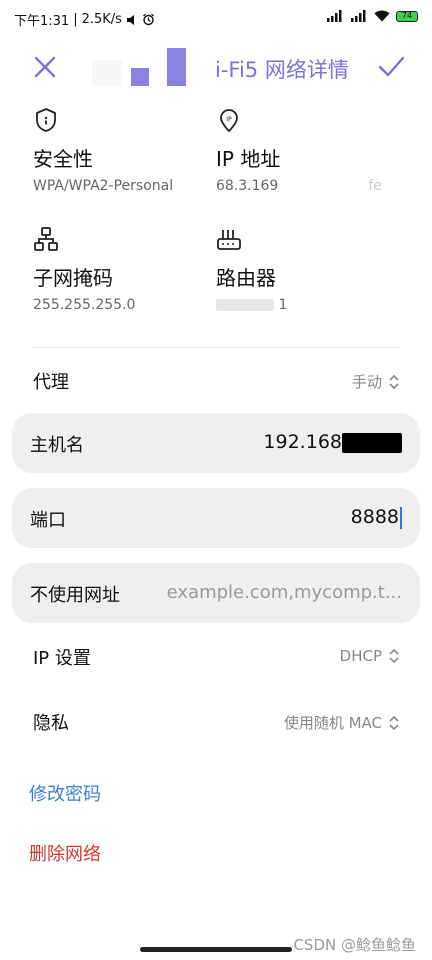  I want to click on ip-address-value: 68.3.169 fe, so click(316, 186).